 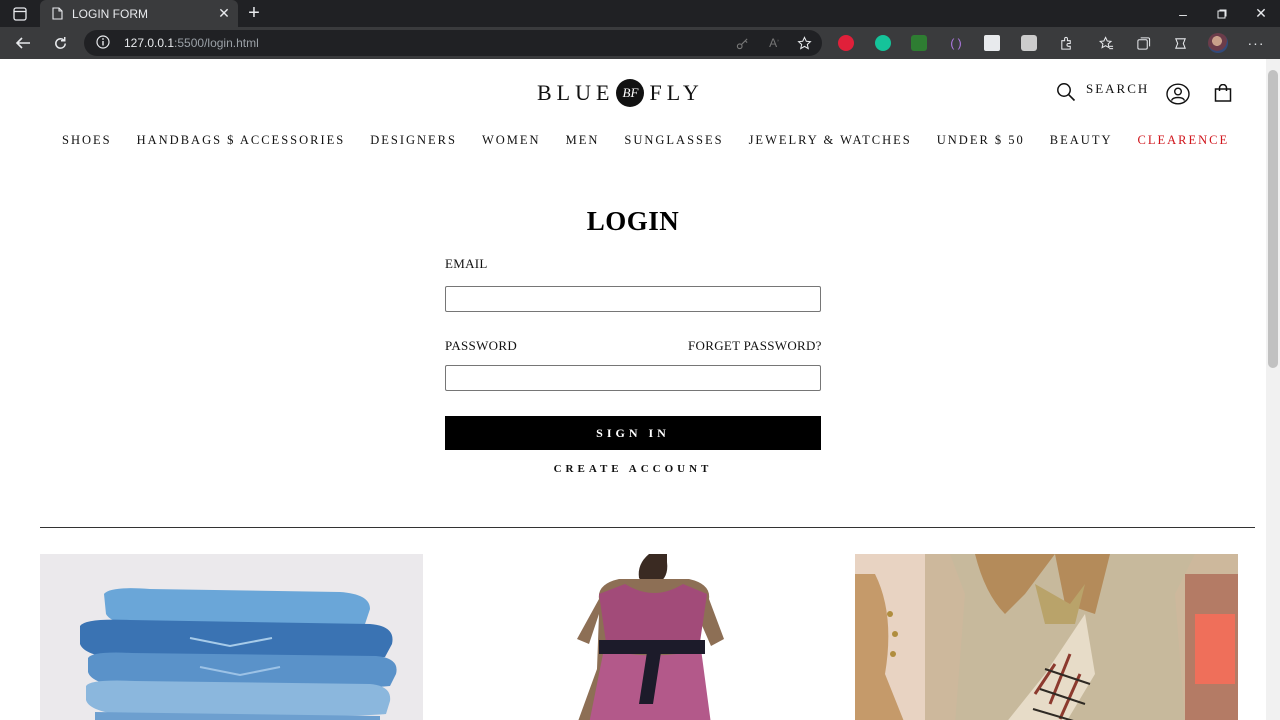 I want to click on camera-icon, so click(x=1029, y=43).